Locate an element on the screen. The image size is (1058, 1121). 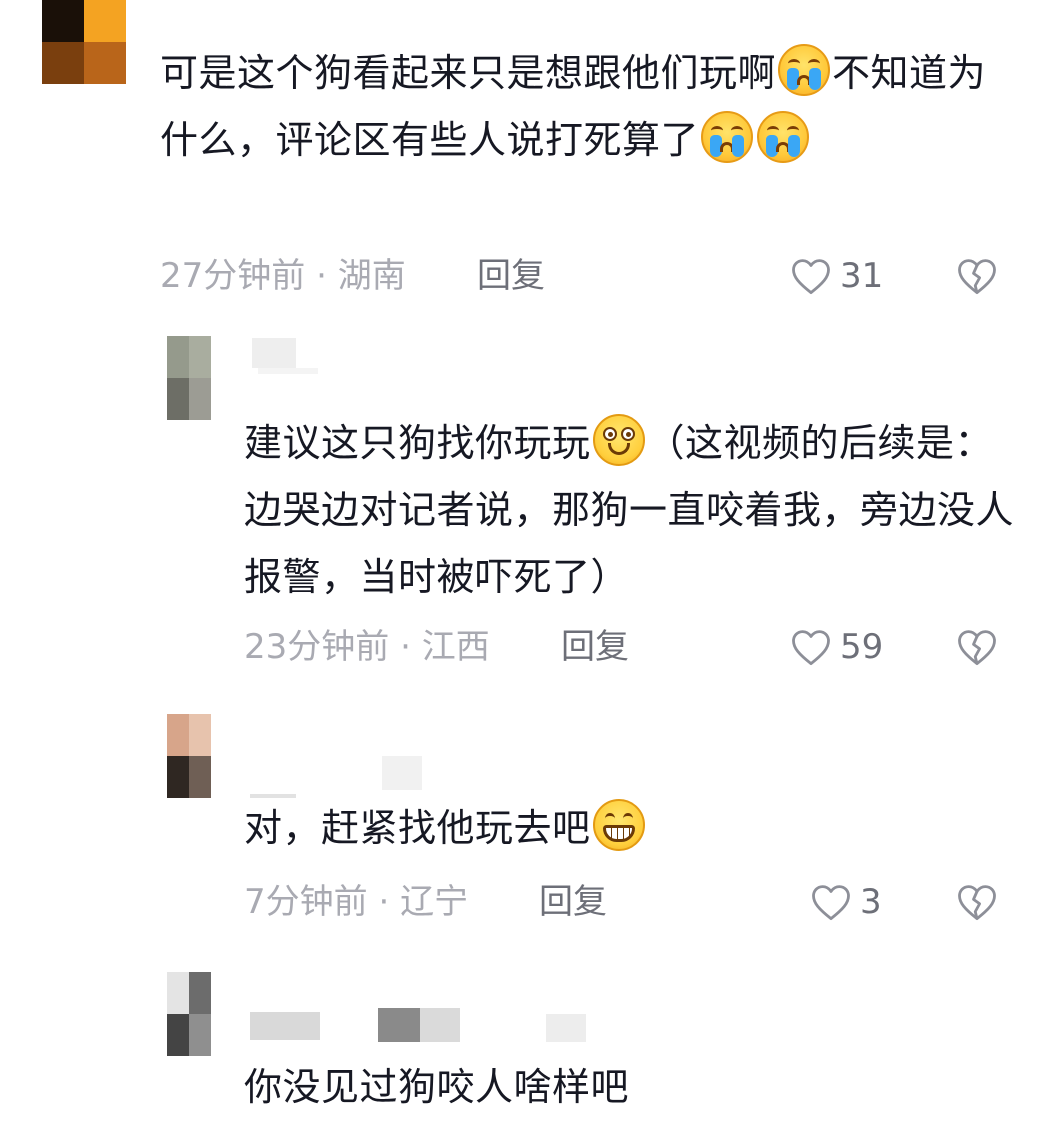
like-count: 59 is located at coordinates (862, 647).